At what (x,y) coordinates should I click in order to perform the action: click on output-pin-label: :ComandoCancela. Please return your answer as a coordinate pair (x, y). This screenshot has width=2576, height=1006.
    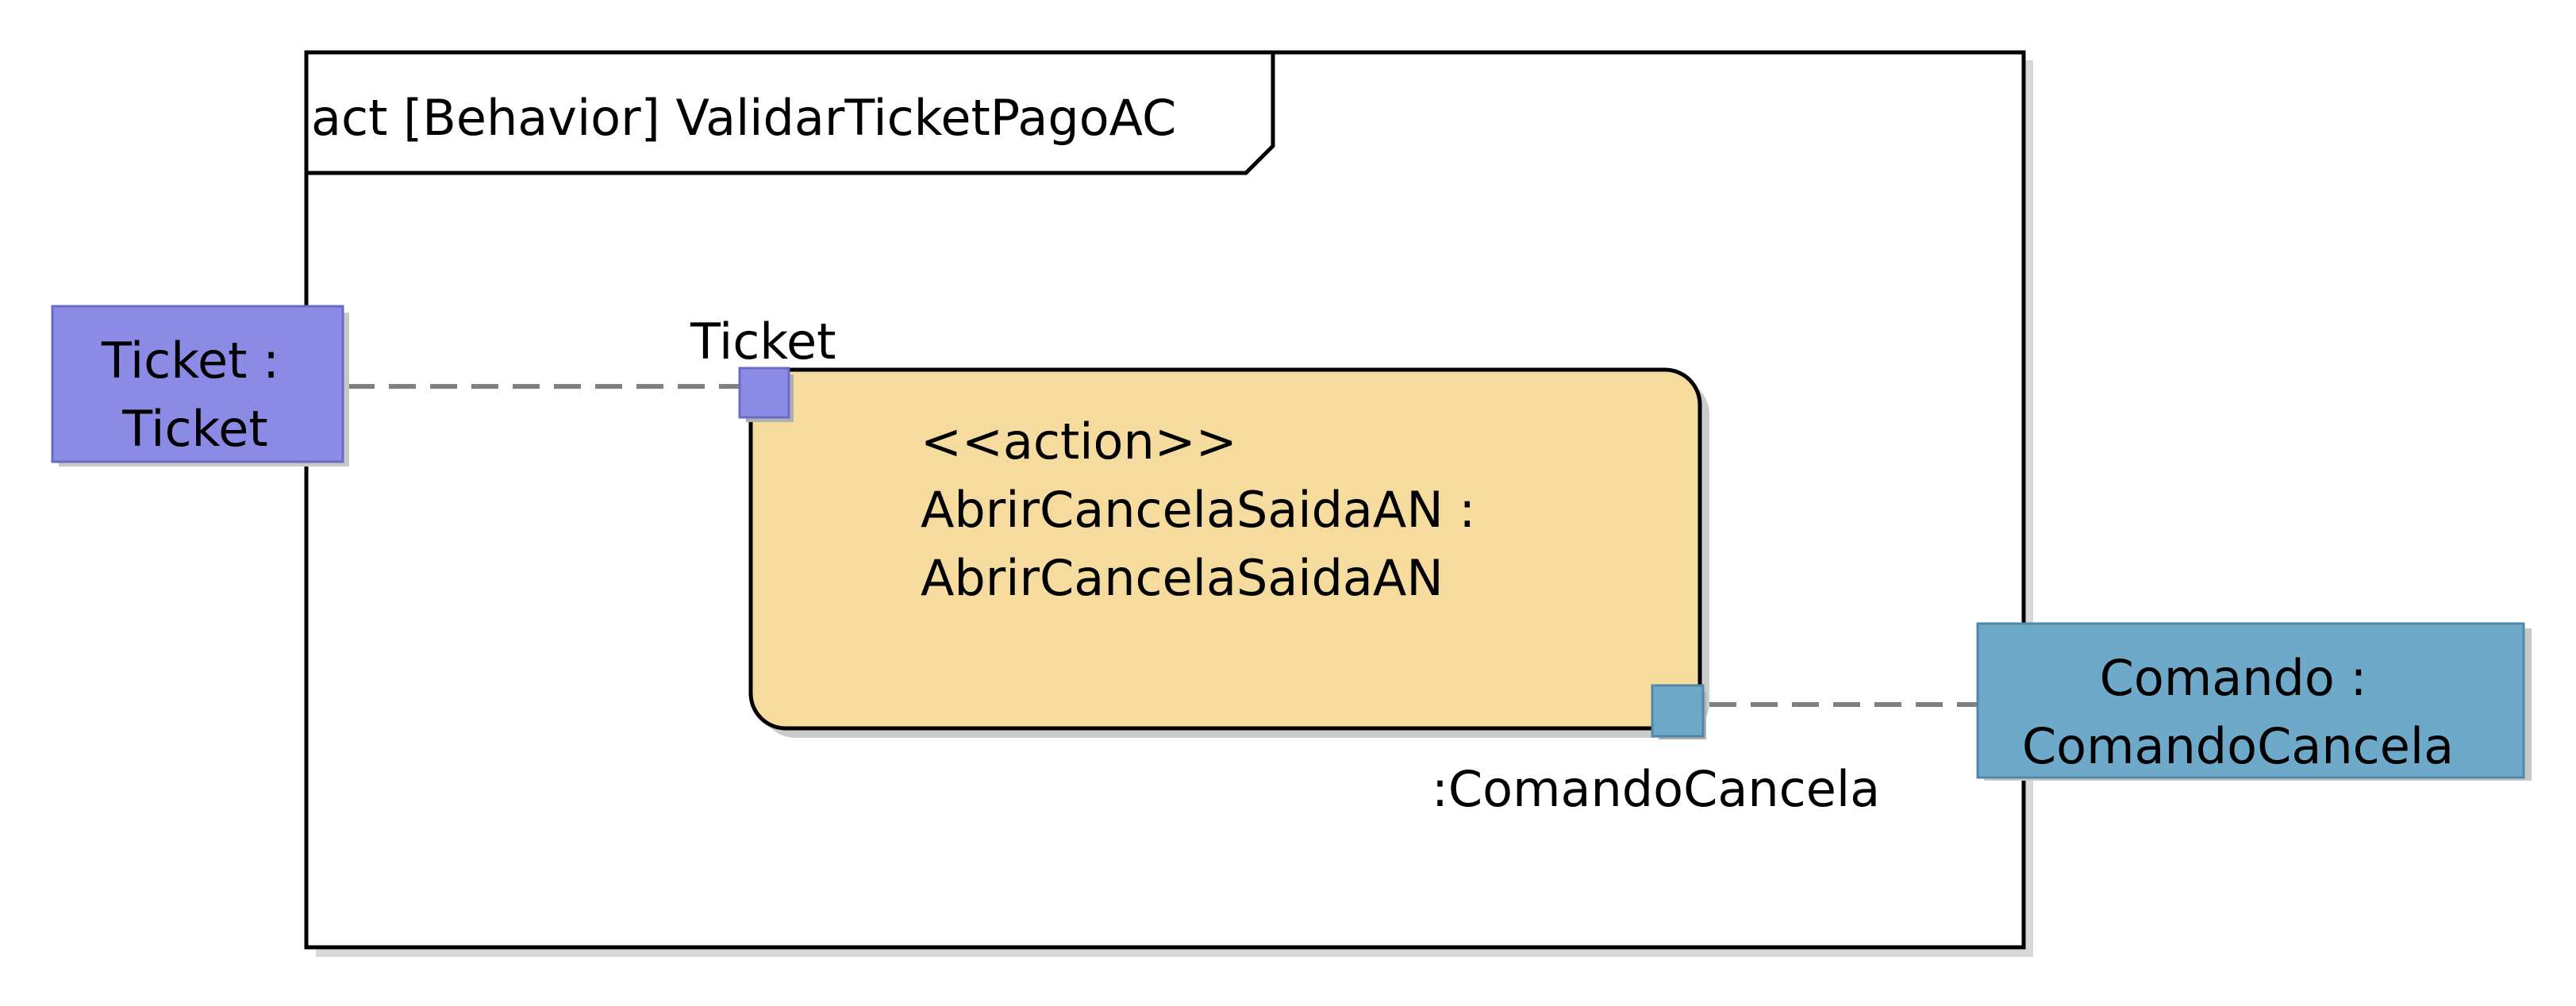
    Looking at the image, I should click on (1656, 789).